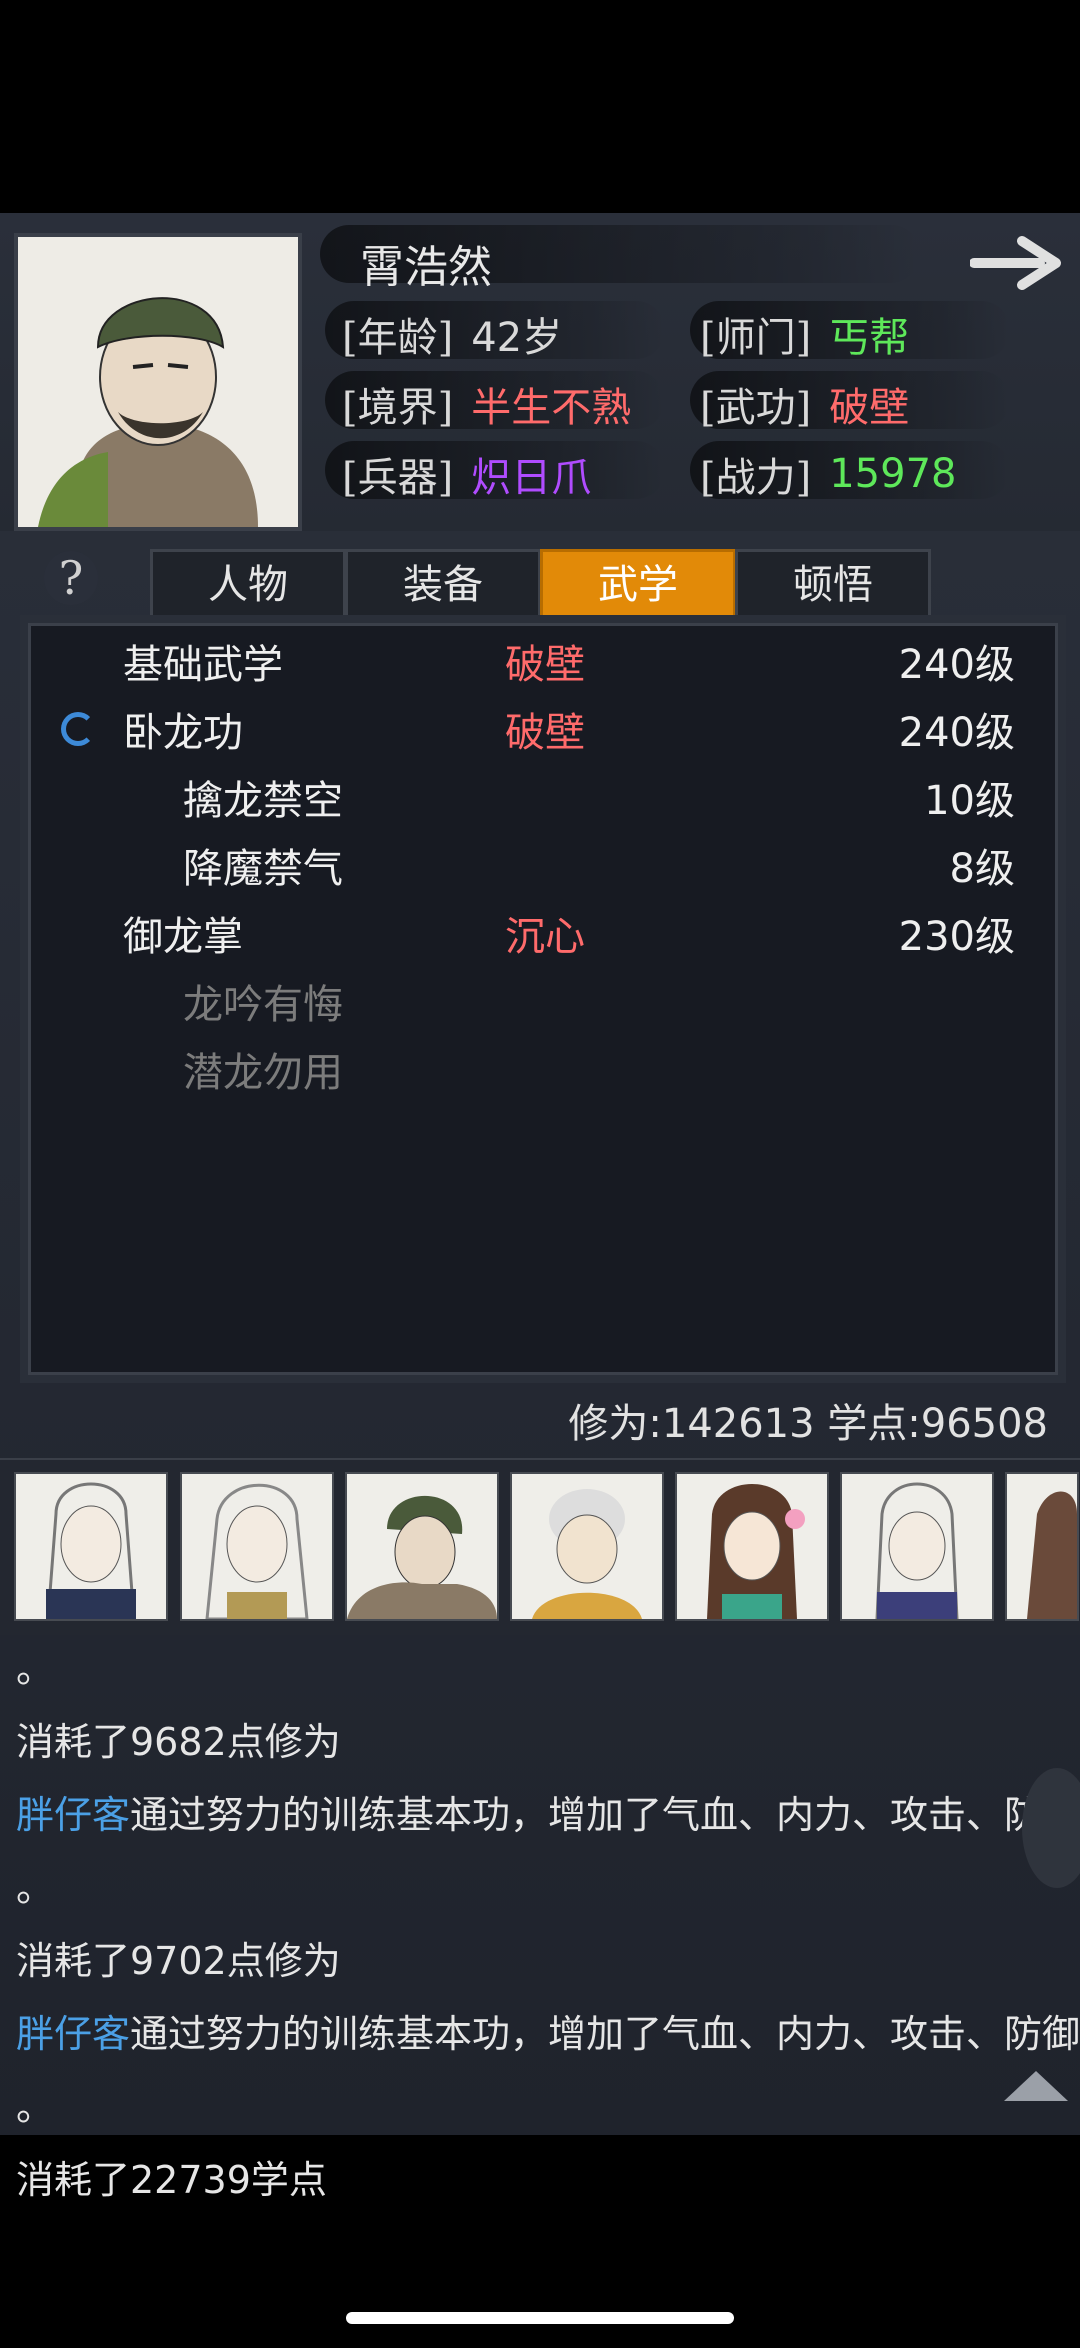 The height and width of the screenshot is (2348, 1080). I want to click on skill-name: 擒龙禁空, so click(263, 801).